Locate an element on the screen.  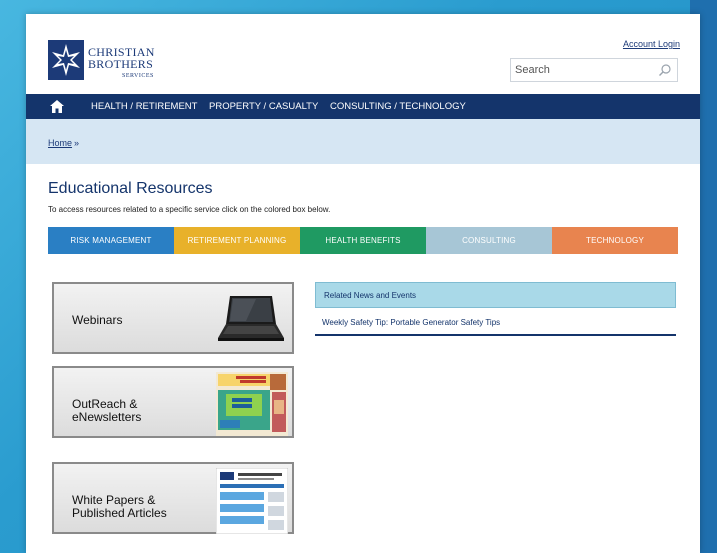
resource-webinars: Webinars is located at coordinates (173, 318).